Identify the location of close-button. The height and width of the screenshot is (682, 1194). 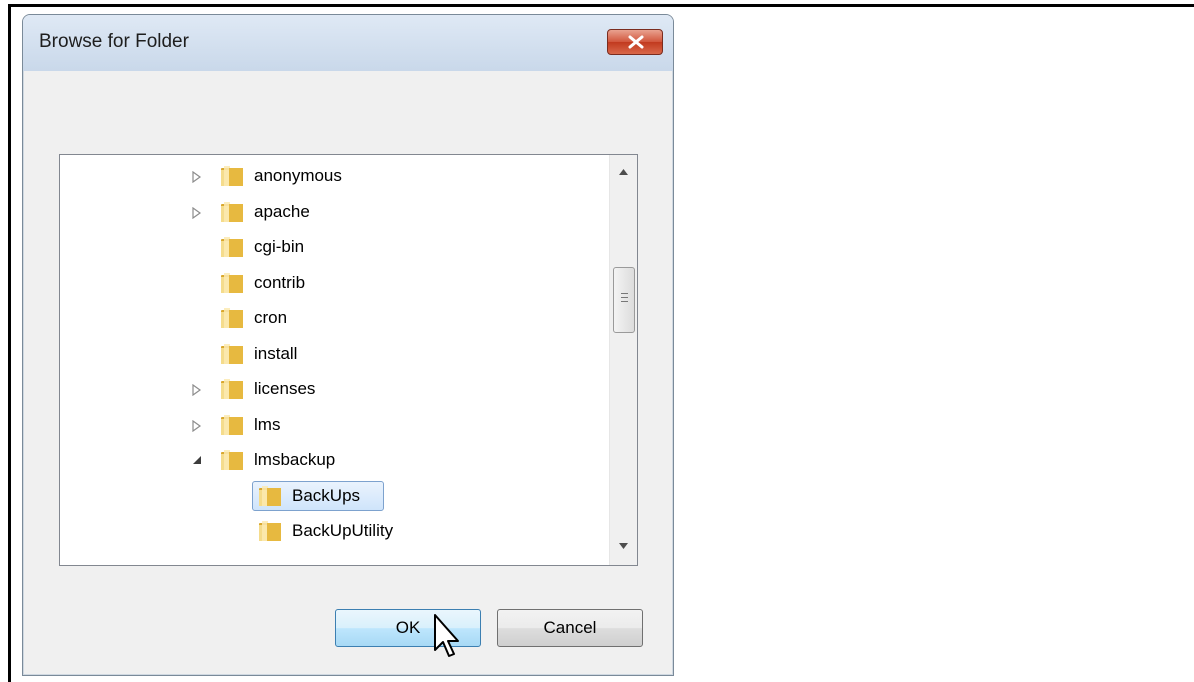
(635, 42).